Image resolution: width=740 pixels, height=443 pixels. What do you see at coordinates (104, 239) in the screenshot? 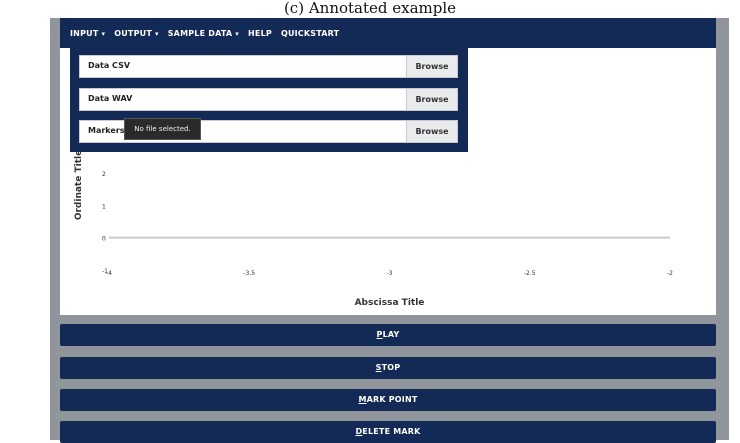
I see `y-tick-label: 0` at bounding box center [104, 239].